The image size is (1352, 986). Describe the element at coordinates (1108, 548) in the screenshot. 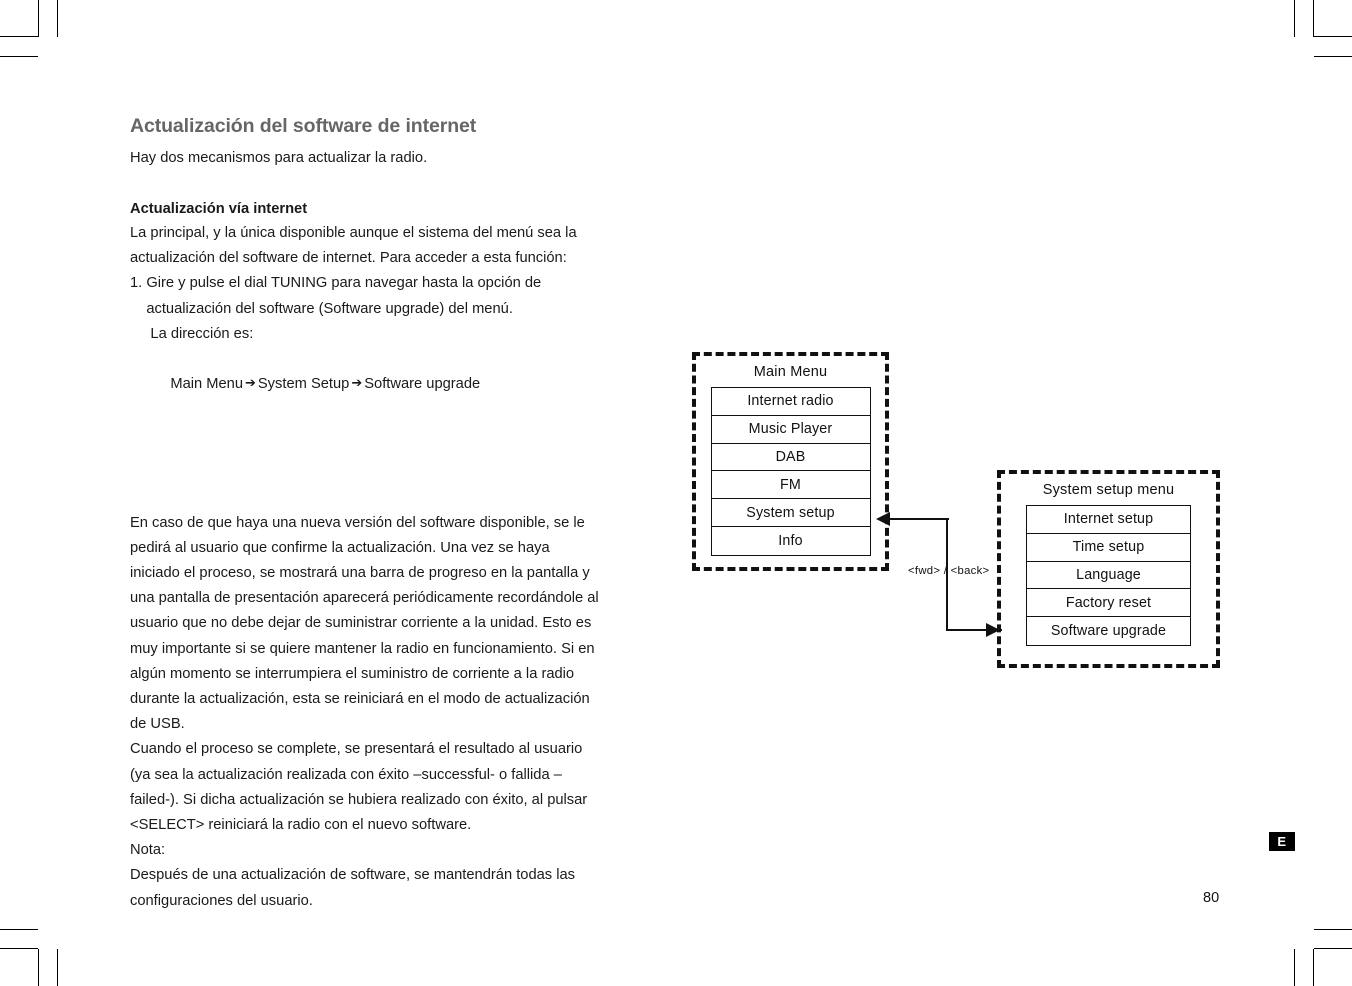

I see `system-setup-item-time-setup: Time setup` at that location.